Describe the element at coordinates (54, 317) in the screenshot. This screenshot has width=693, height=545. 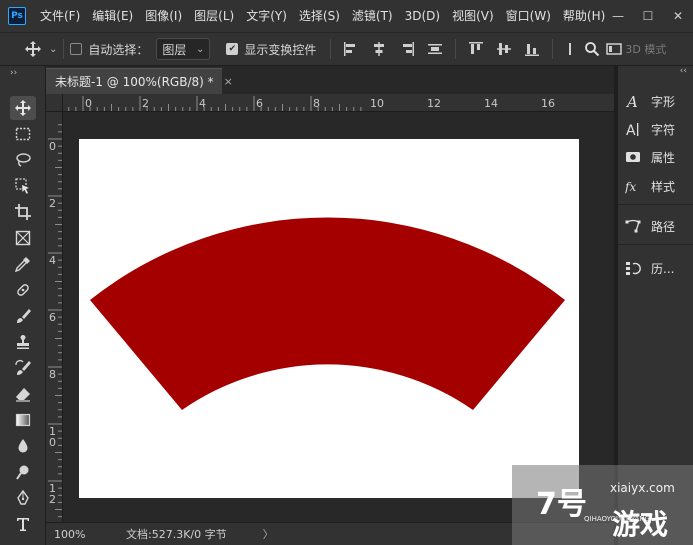
I see `vertical-ruler: 024681012` at that location.